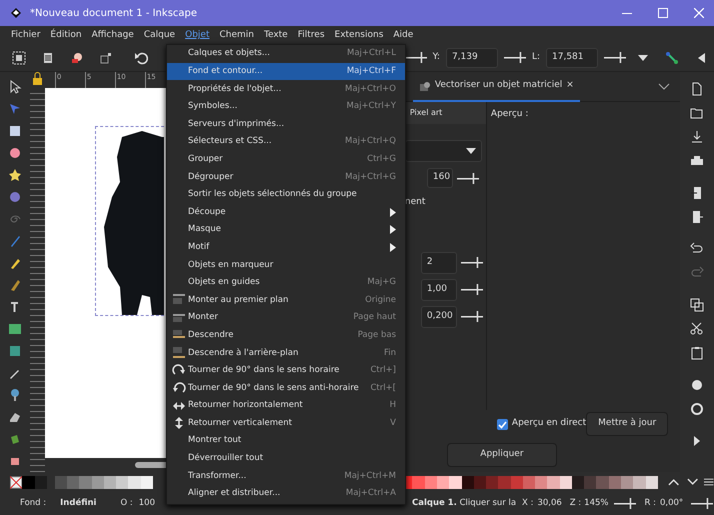 The width and height of the screenshot is (714, 515). What do you see at coordinates (403, 35) in the screenshot?
I see `menu-item: Aide` at bounding box center [403, 35].